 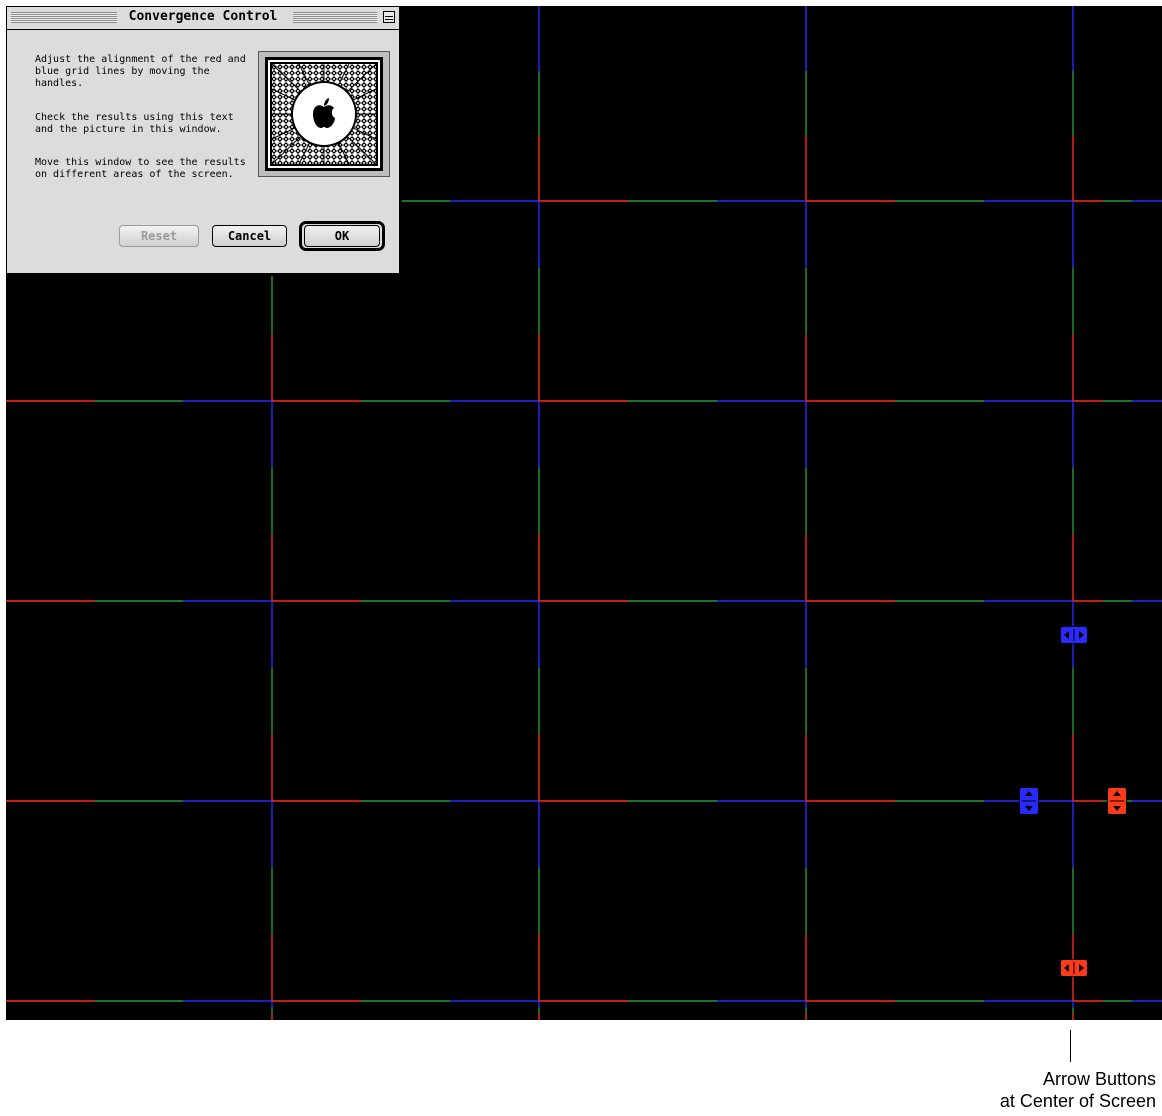 I want to click on window-title: Convergence Control, so click(x=203, y=16).